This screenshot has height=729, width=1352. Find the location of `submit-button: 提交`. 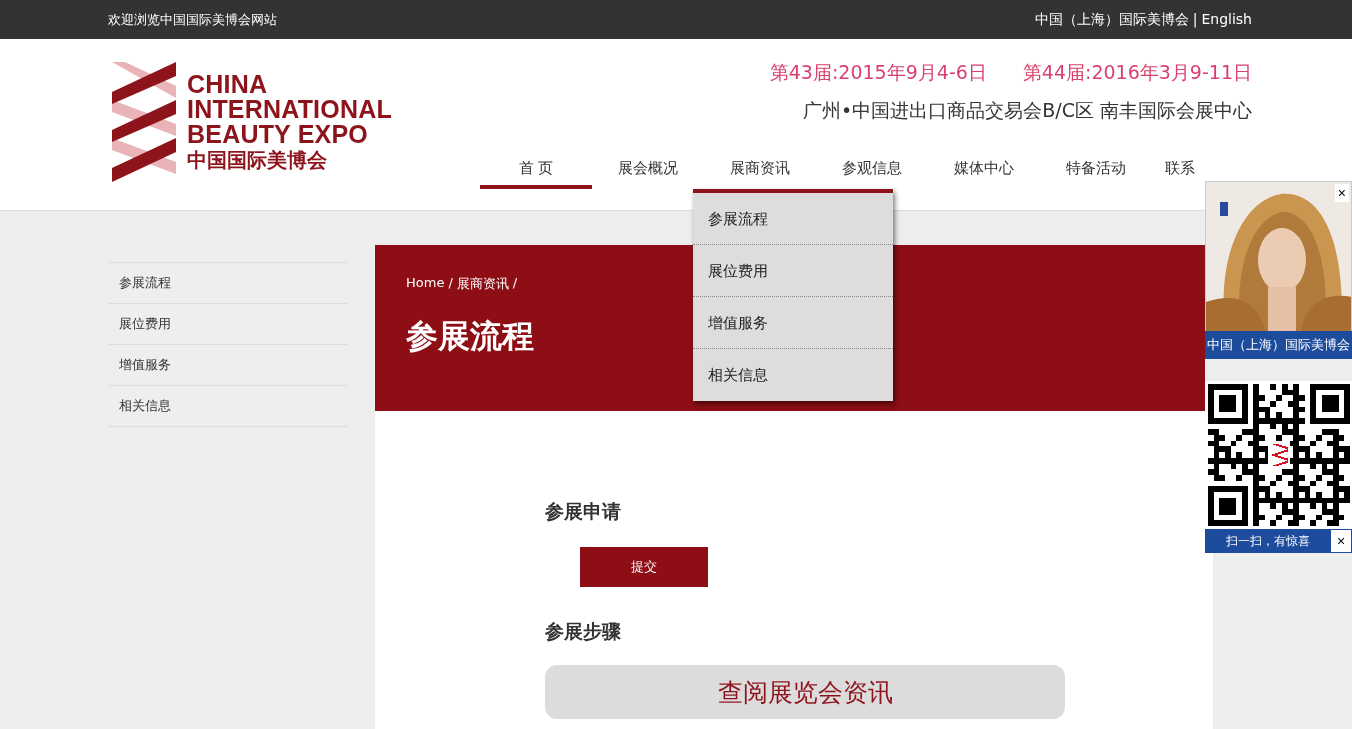

submit-button: 提交 is located at coordinates (644, 567).